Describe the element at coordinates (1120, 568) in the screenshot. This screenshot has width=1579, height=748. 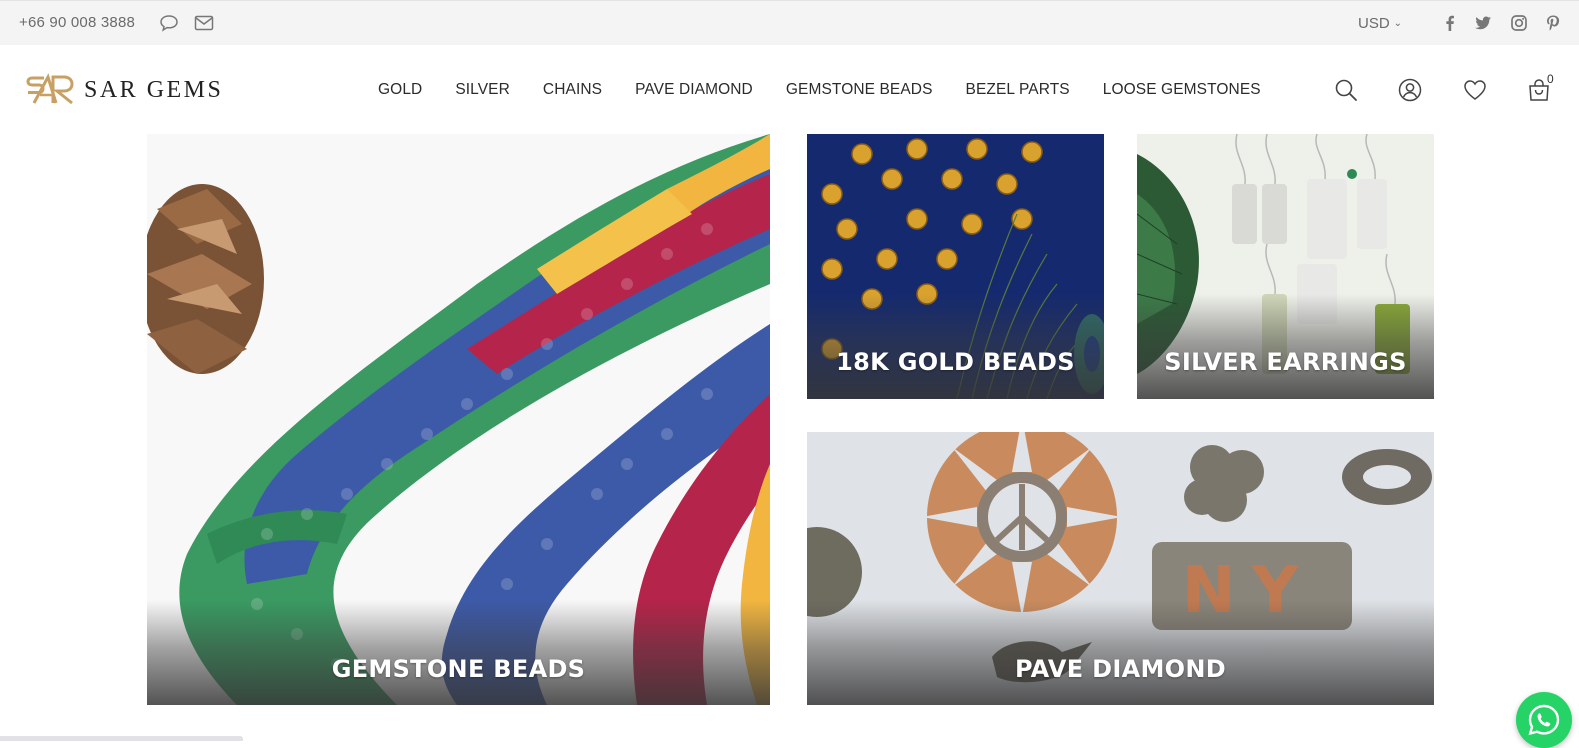
I see `banner-pave-diamond: N Y PAVE DIAMOND` at that location.